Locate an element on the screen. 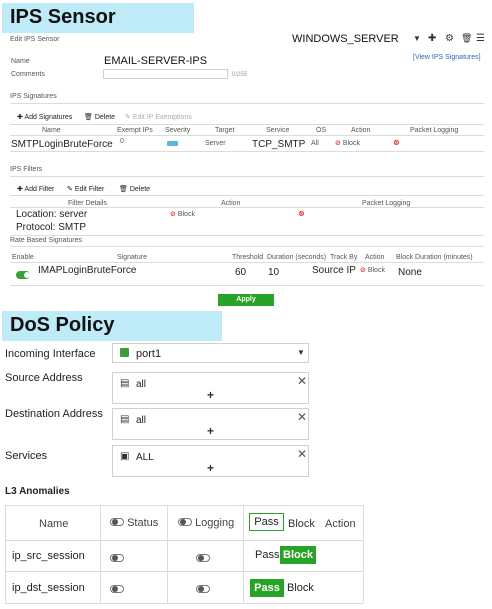 The image size is (492, 609). signature-exempt: 0 is located at coordinates (122, 141).